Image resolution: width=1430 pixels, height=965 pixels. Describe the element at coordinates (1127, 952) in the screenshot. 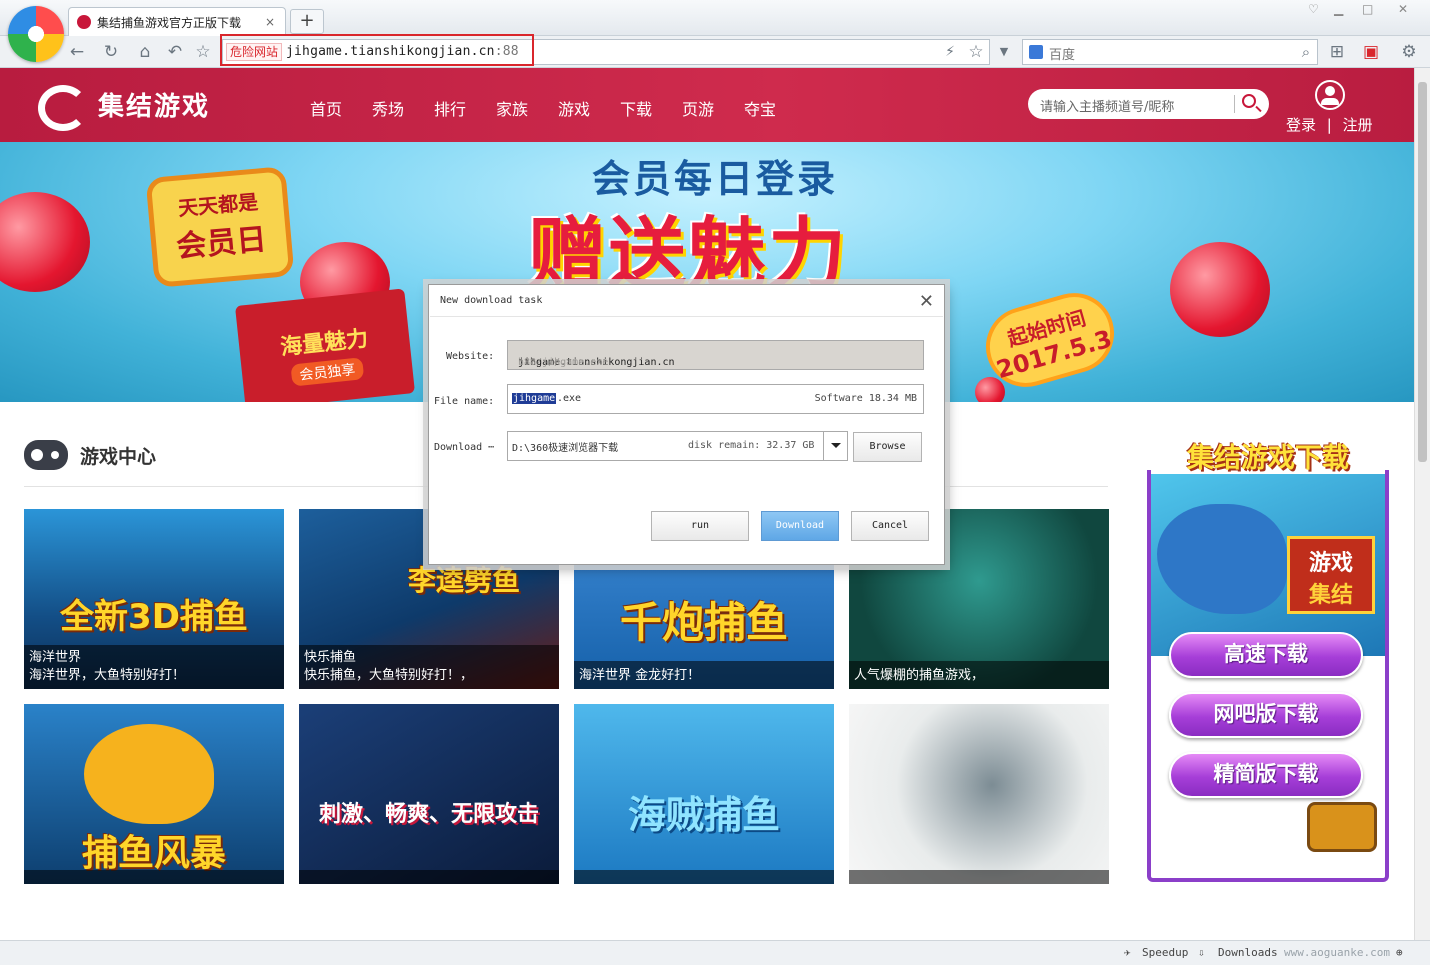

I see `speedup-icon: ✈` at that location.